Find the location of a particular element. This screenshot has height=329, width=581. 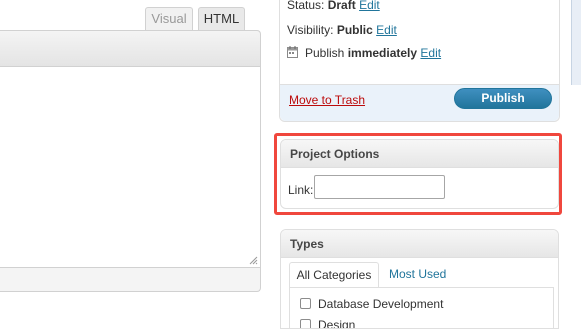

editor-toolbar is located at coordinates (130, 48).